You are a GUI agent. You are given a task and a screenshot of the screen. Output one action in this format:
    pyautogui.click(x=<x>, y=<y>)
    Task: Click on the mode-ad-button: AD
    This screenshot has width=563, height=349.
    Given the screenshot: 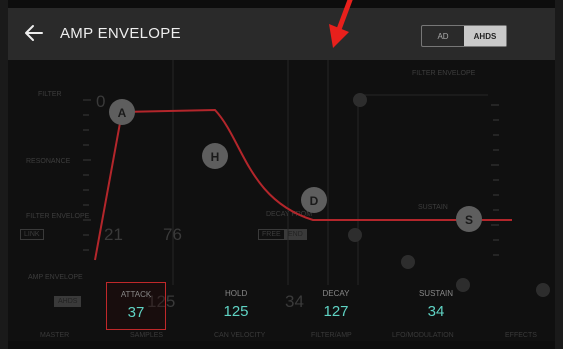 What is the action you would take?
    pyautogui.click(x=443, y=36)
    